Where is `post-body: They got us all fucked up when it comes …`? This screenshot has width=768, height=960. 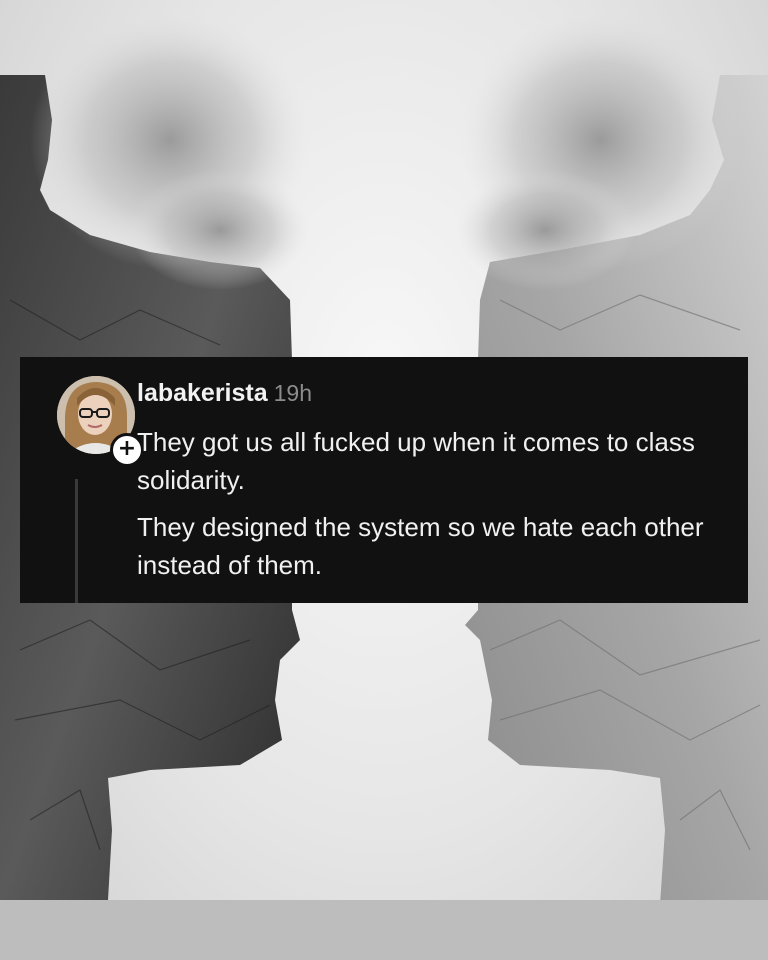 post-body: They got us all fucked up when it comes … is located at coordinates (437, 508).